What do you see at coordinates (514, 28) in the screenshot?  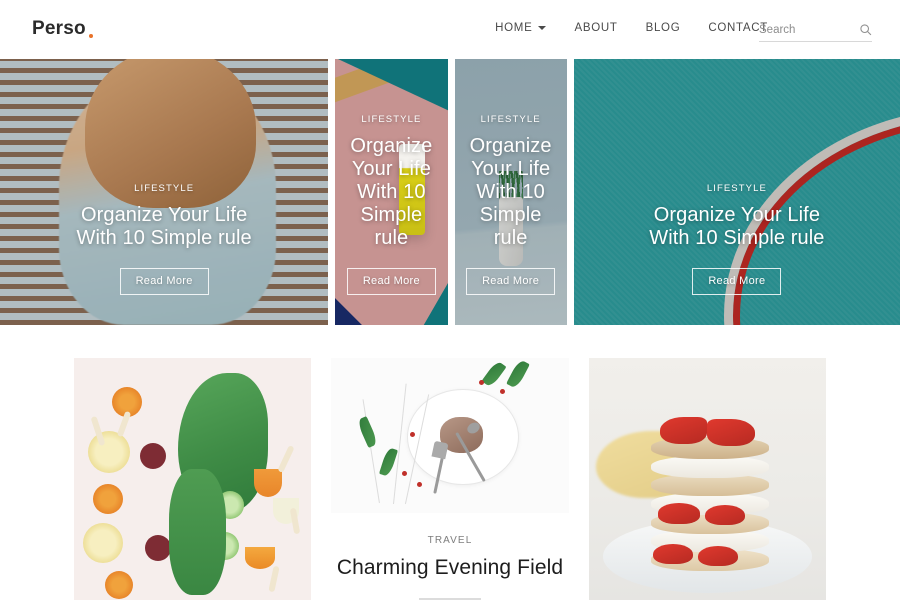 I see `nav-label-home: HOME` at bounding box center [514, 28].